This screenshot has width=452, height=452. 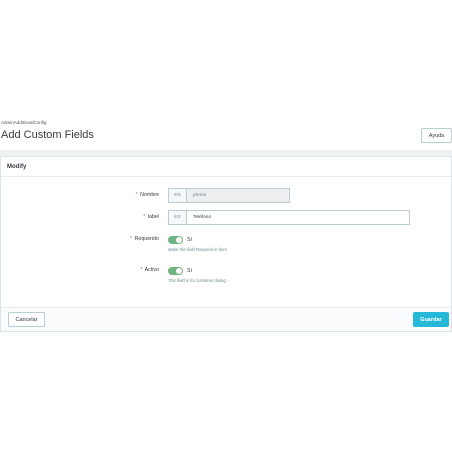 I want to click on nombre-label-text: Nombre, so click(x=149, y=195).